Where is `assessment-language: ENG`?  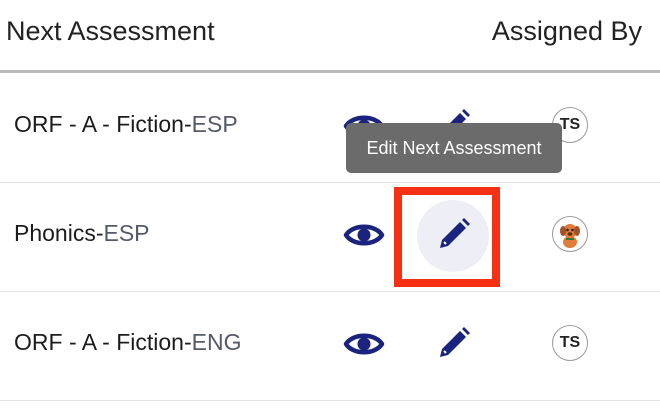
assessment-language: ENG is located at coordinates (216, 342).